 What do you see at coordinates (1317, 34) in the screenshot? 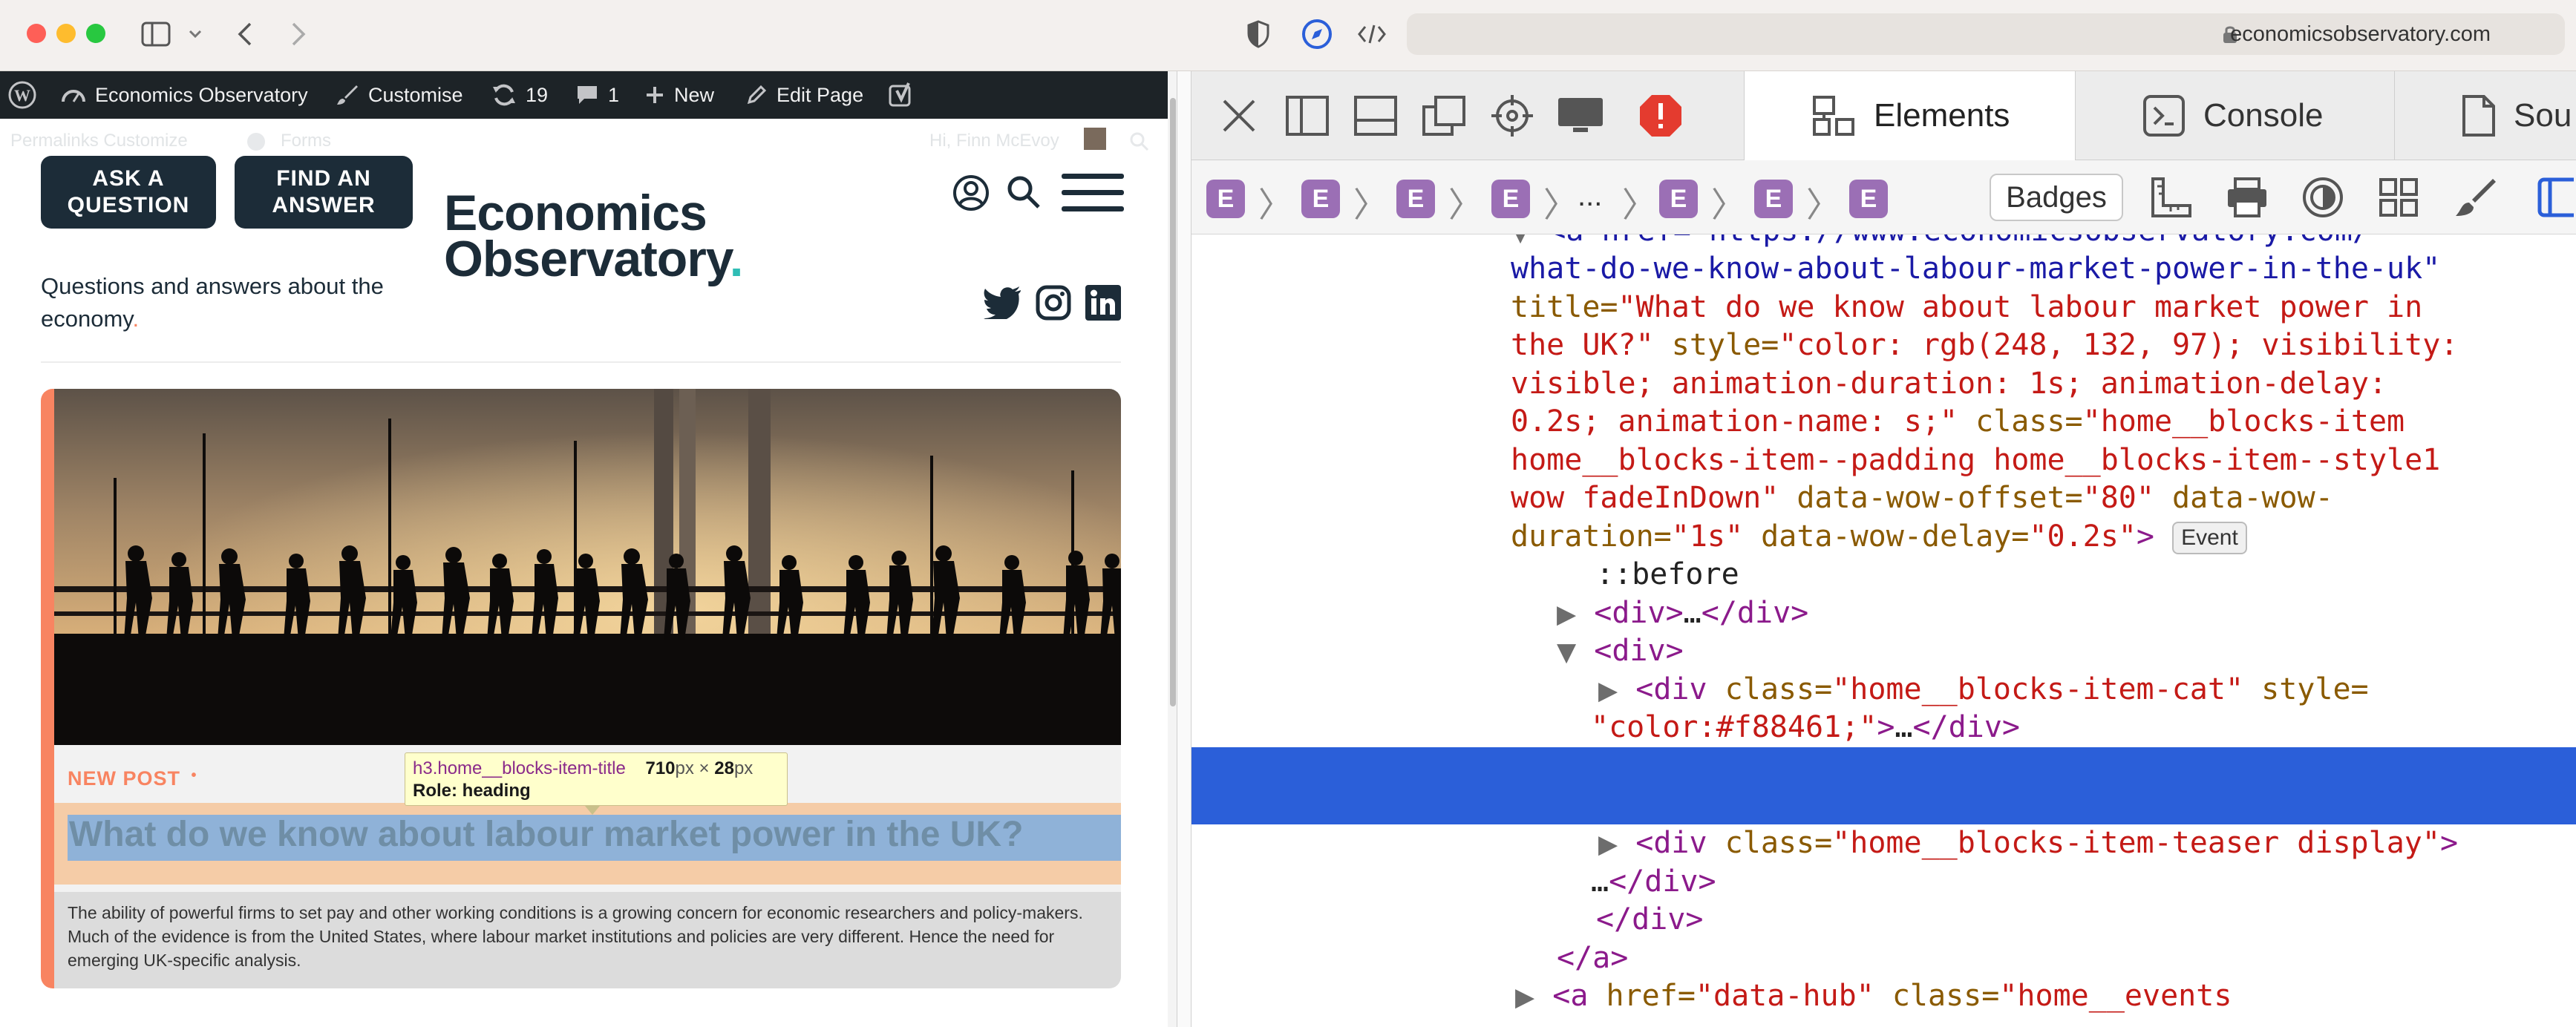
I see `safari-compass-icon` at bounding box center [1317, 34].